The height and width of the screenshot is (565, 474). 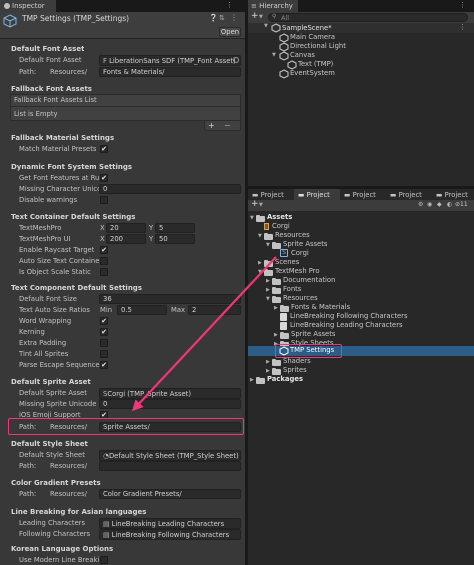 What do you see at coordinates (312, 73) in the screenshot?
I see `hierarchy-item-event-system: EventSystem` at bounding box center [312, 73].